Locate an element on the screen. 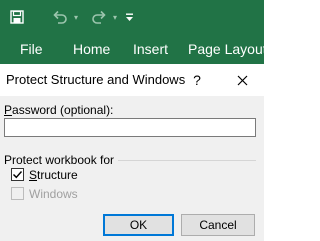 The image size is (320, 241). save-icon is located at coordinates (17, 17).